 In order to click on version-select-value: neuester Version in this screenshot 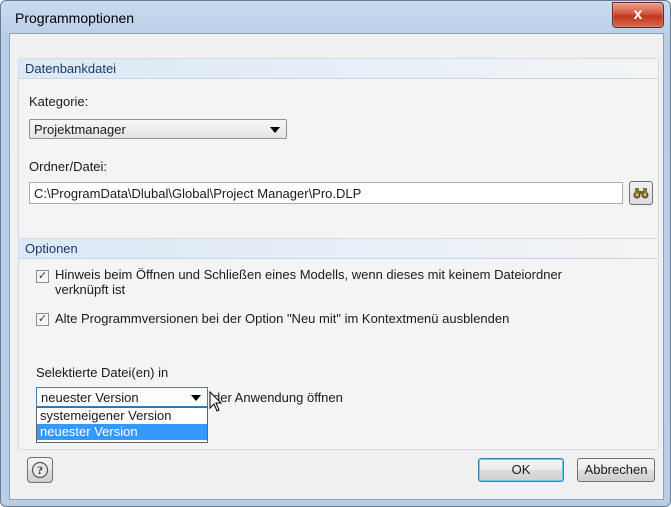, I will do `click(90, 397)`.